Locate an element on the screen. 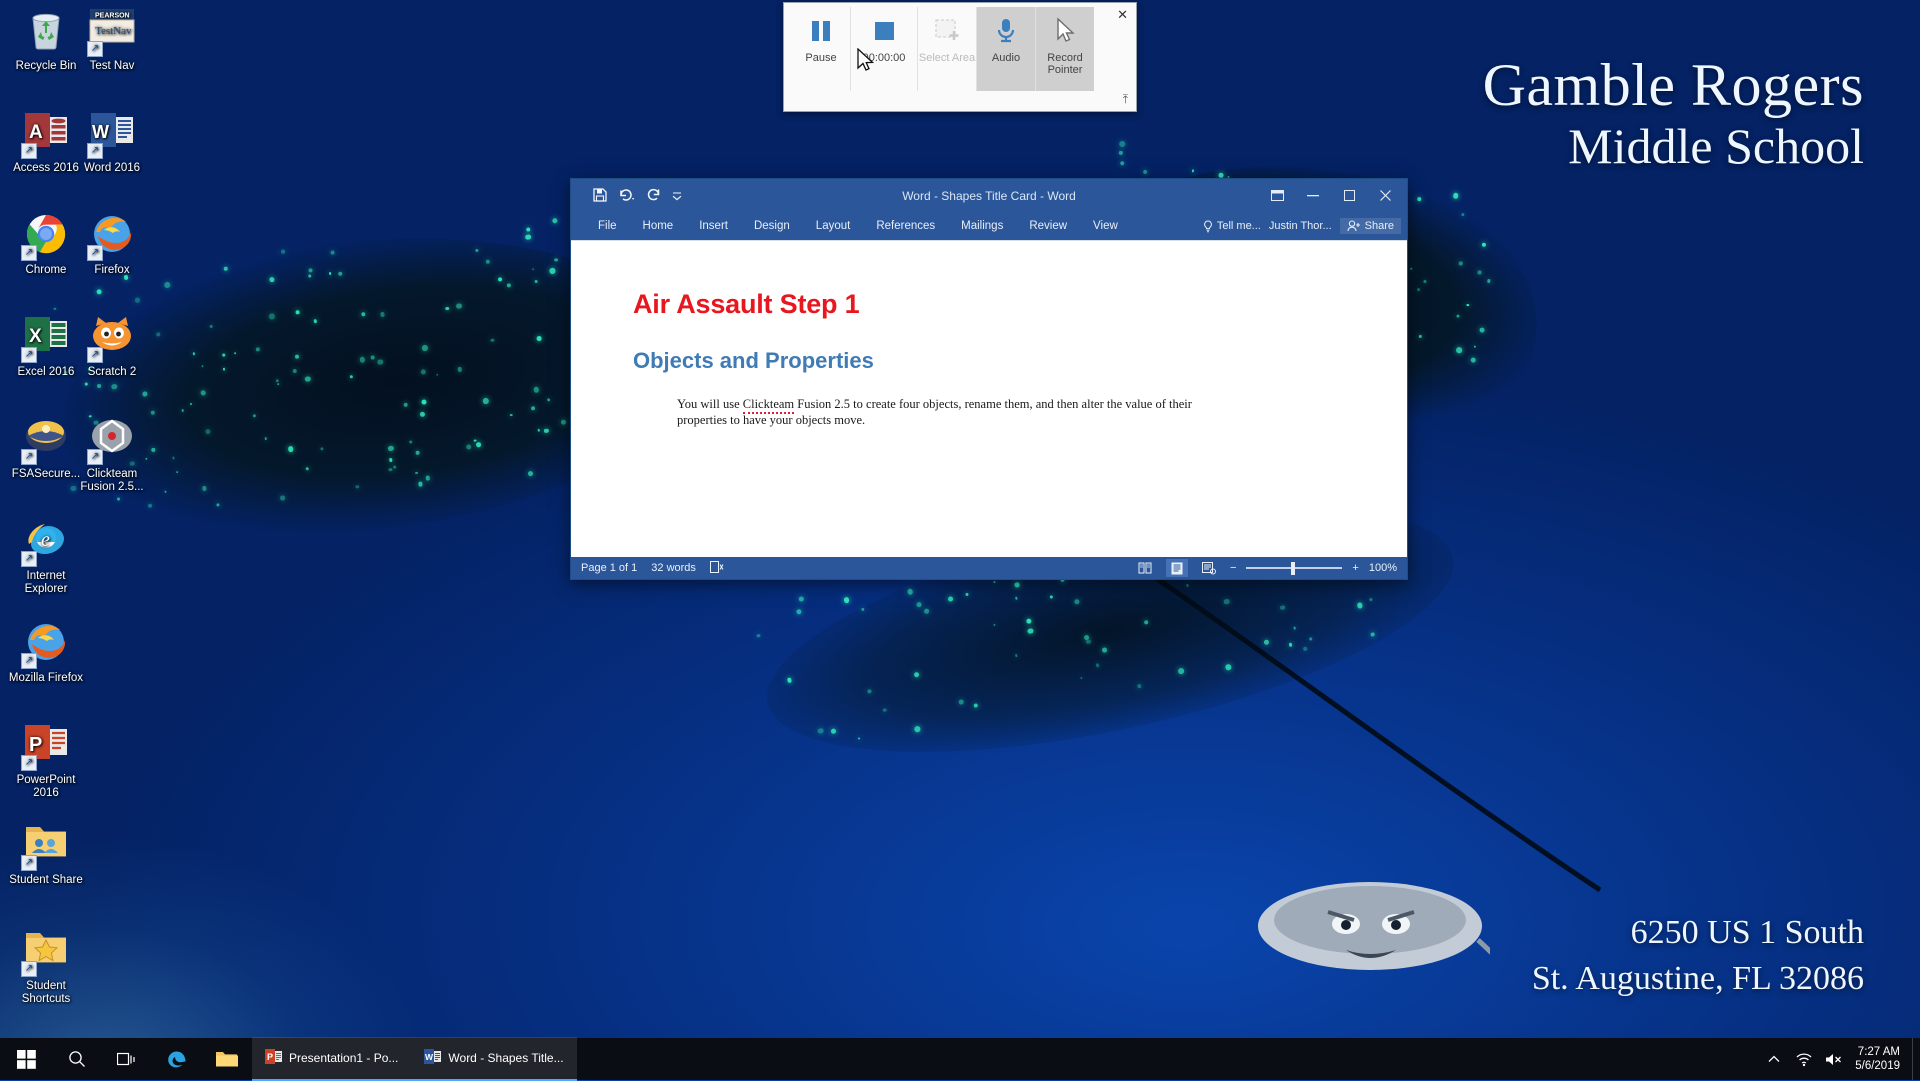  share-button: Share is located at coordinates (1370, 226).